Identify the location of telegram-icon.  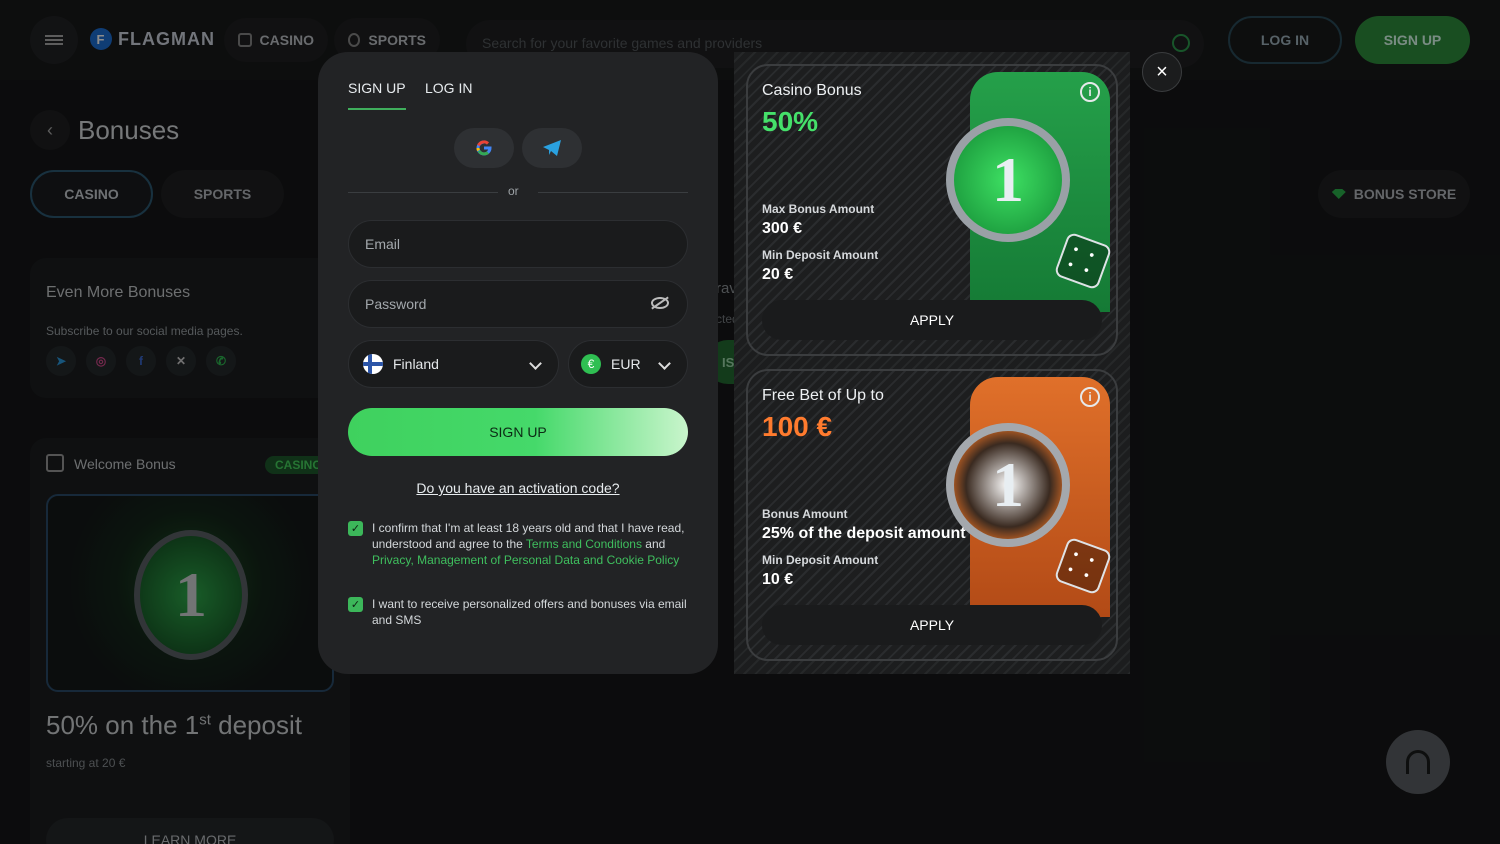
(552, 148).